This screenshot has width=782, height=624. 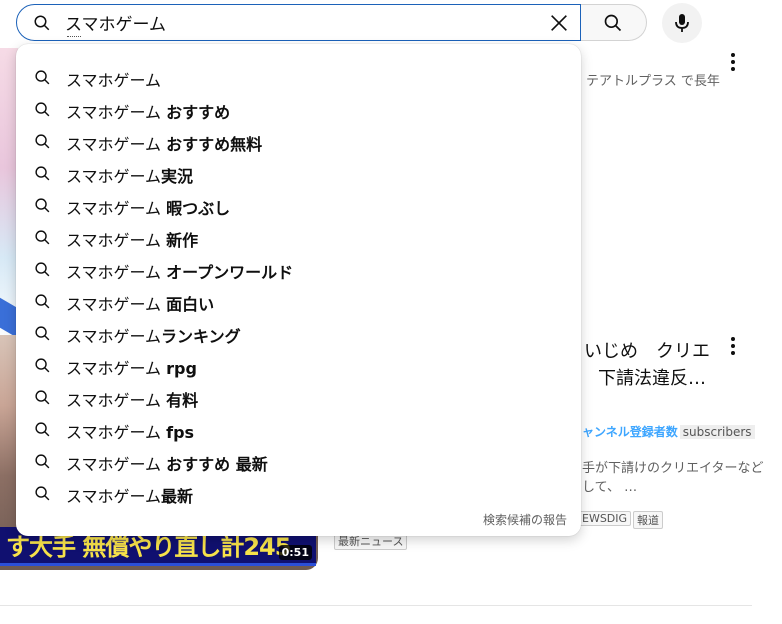 I want to click on suggestion-suffix: おすすめ無料, so click(x=214, y=144).